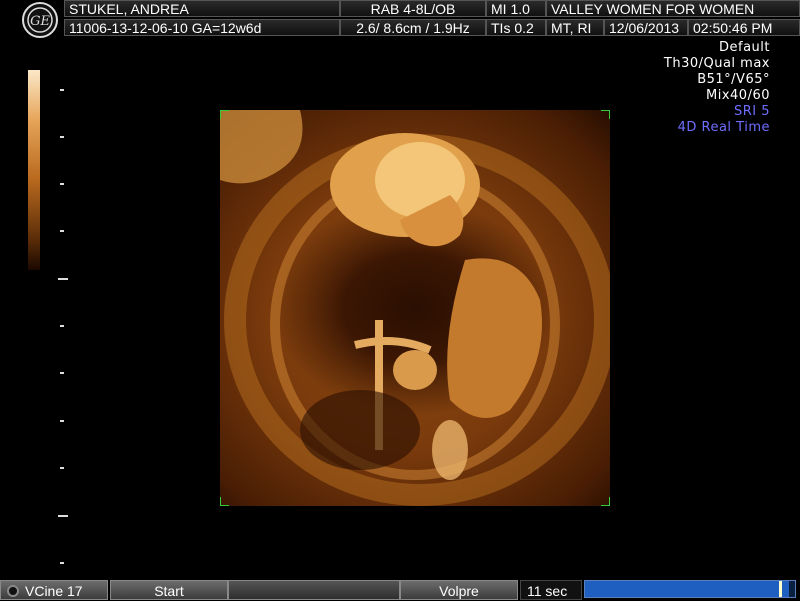 The image size is (800, 601). Describe the element at coordinates (738, 95) in the screenshot. I see `mix-label: Mix40/60` at that location.